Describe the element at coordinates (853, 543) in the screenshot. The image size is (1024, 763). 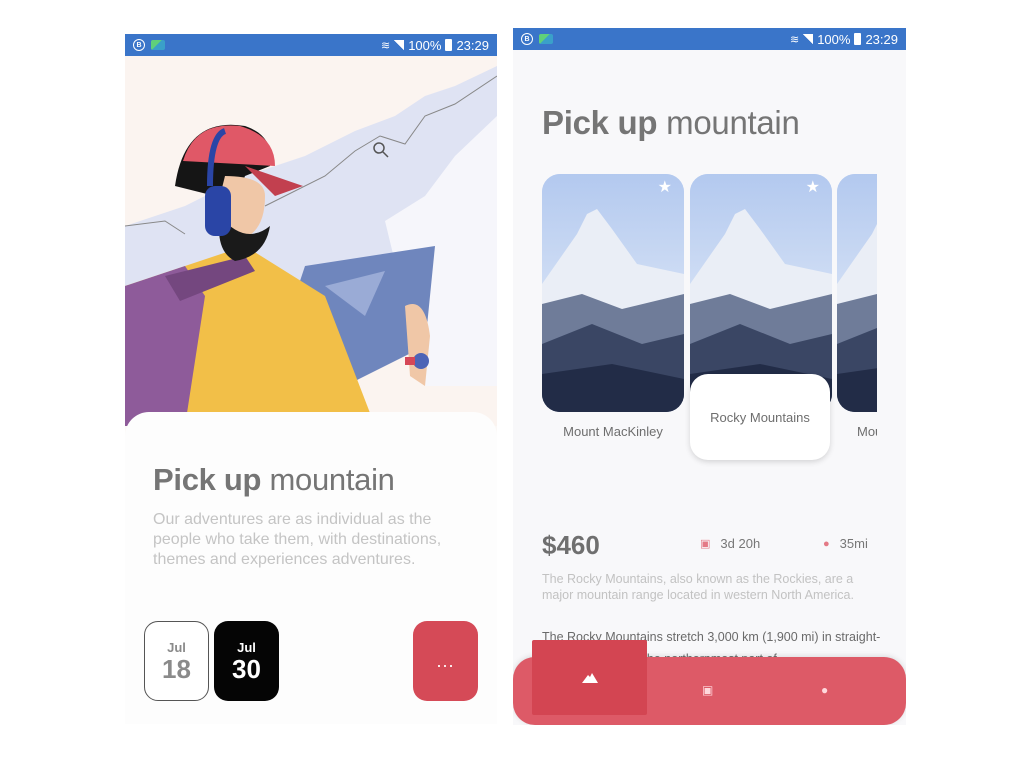
I see `distance-value: 35mi` at that location.